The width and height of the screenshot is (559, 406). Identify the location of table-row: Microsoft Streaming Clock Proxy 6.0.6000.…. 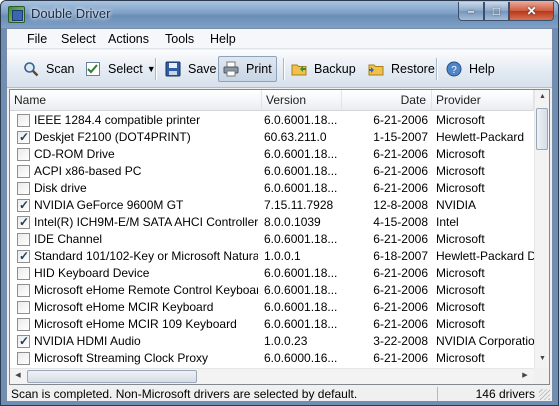
(272, 358).